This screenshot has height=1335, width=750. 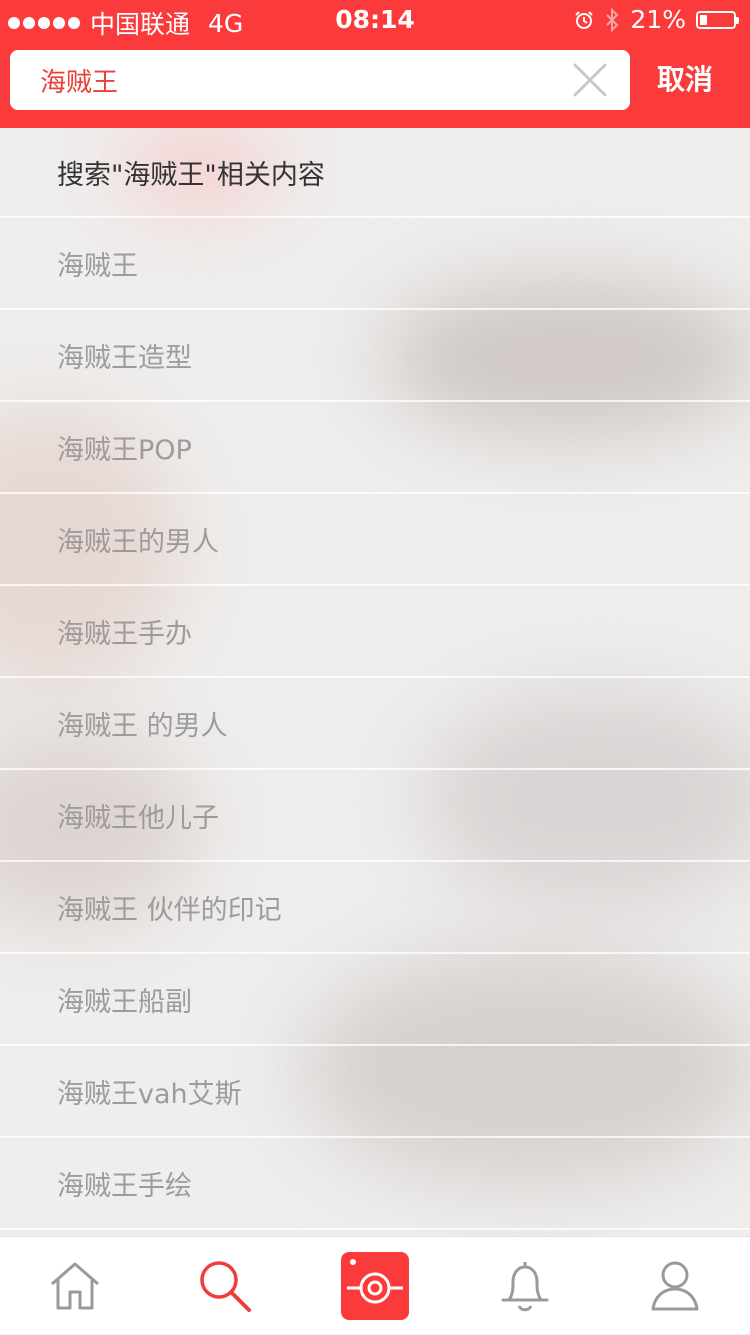 I want to click on suggestion-item: 海贼王的男人, so click(x=375, y=540).